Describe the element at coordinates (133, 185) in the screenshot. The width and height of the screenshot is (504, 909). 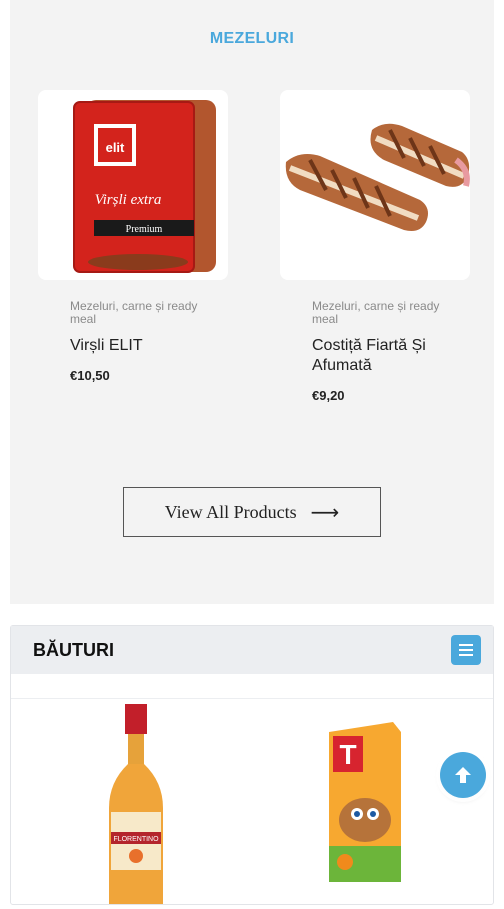
I see `sausage-pack-image: elit Virșli extra Premium` at that location.